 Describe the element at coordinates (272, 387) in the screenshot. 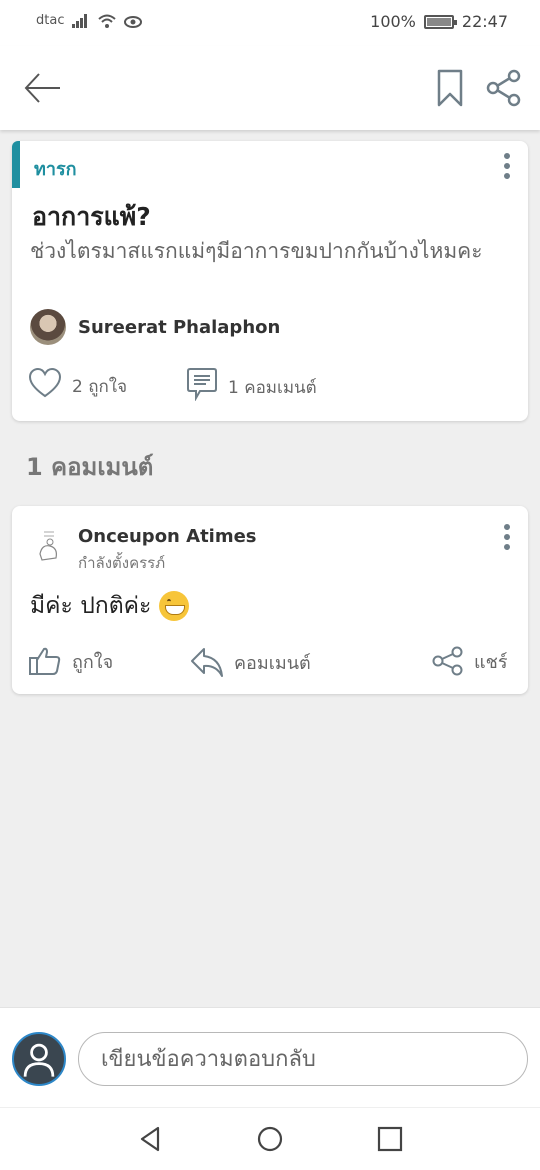

I see `comments-count: 1 คอมเมนต์` at that location.